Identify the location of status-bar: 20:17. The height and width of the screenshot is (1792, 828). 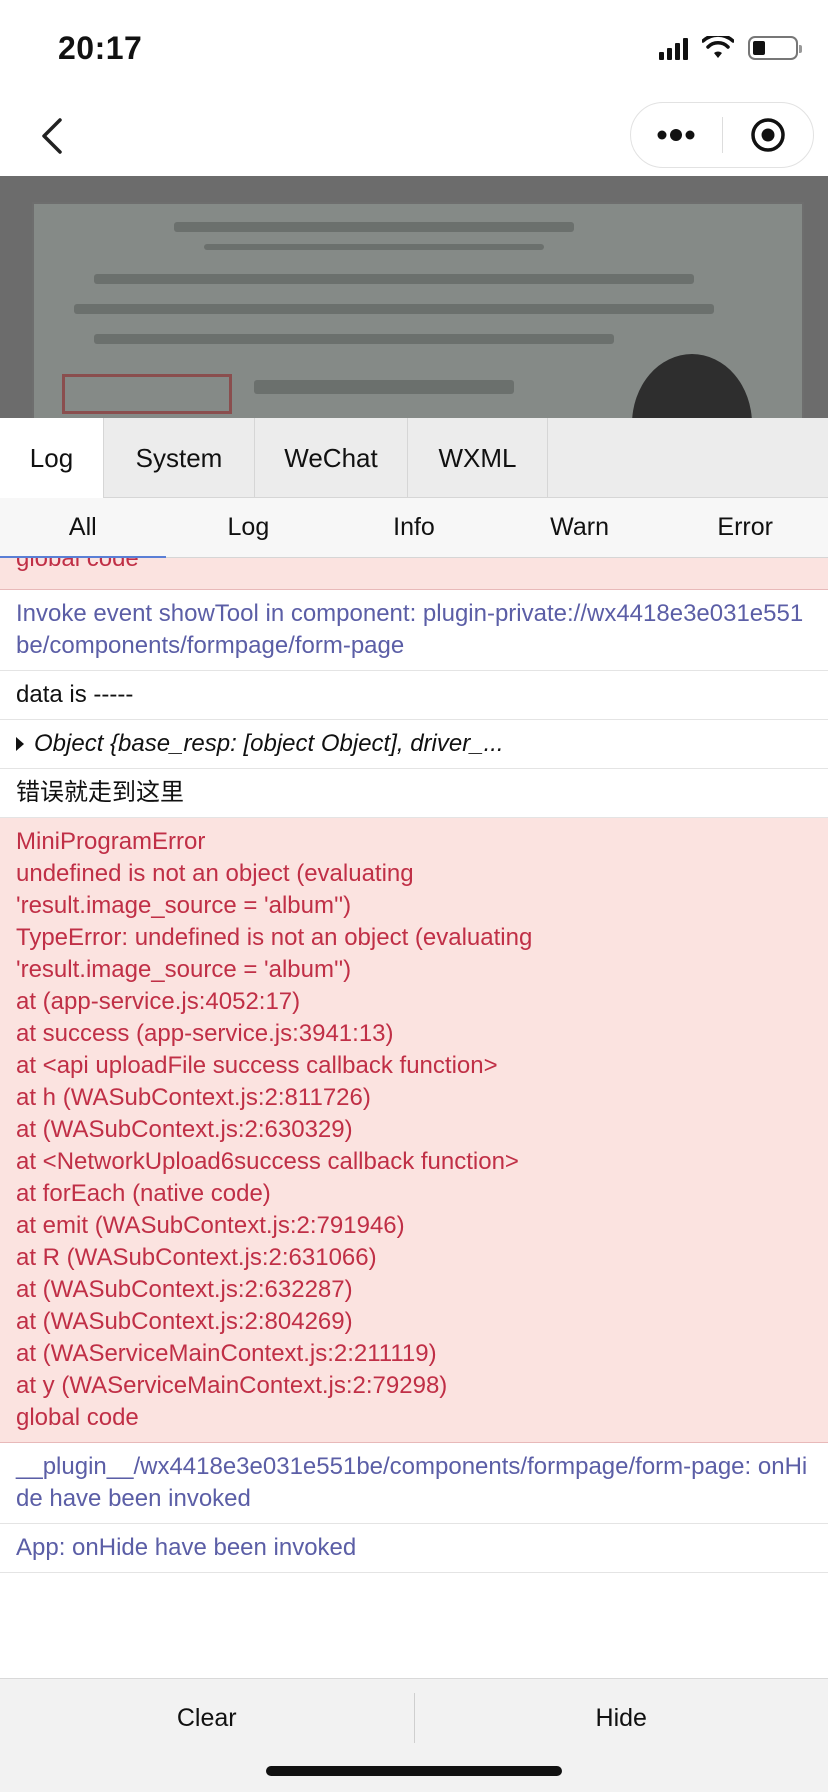
(414, 48).